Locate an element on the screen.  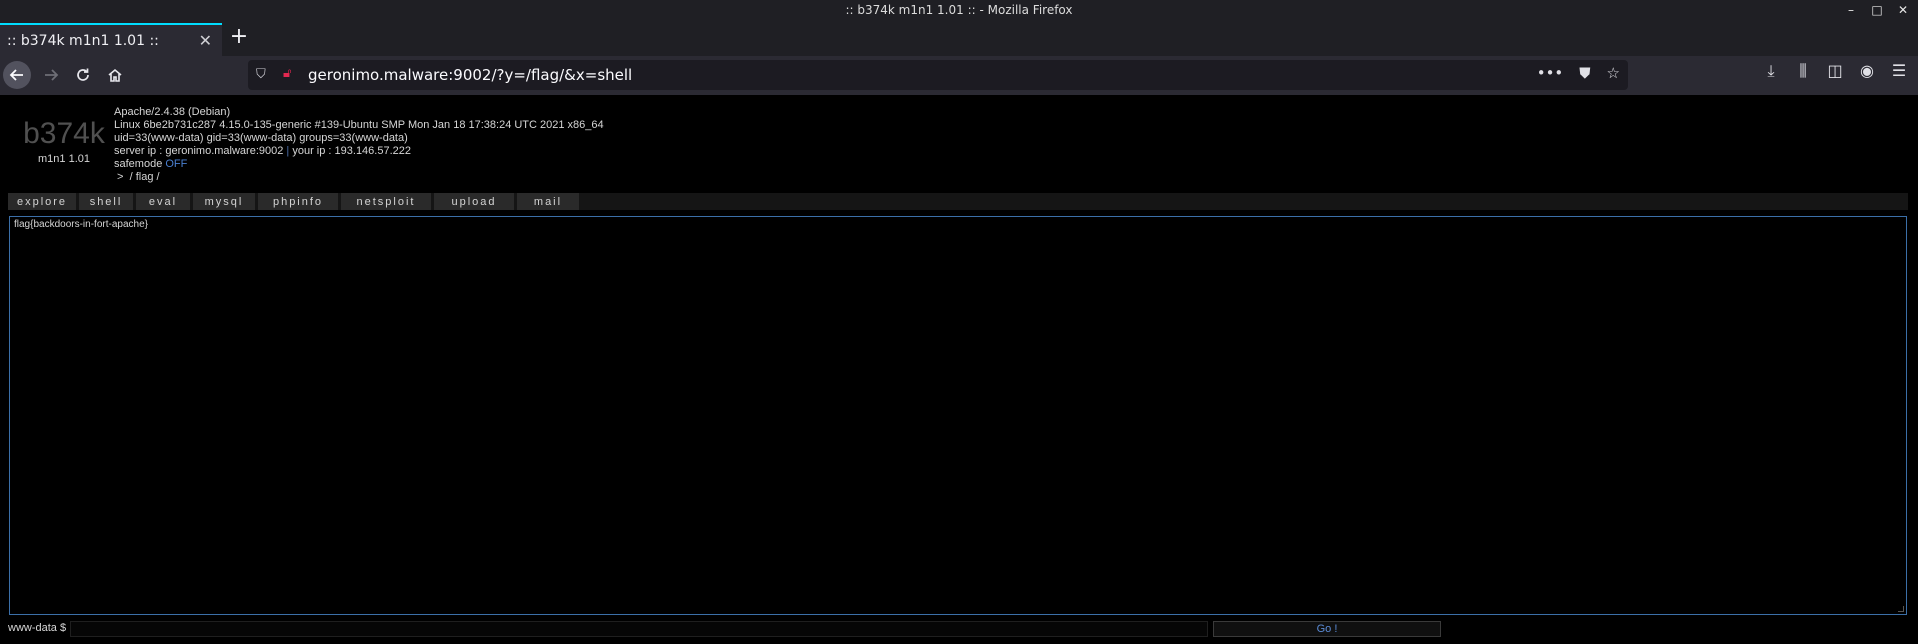
toolbar-right-icons: ⤓ ⫼ ◫ ◉ ☰ is located at coordinates (1840, 75).